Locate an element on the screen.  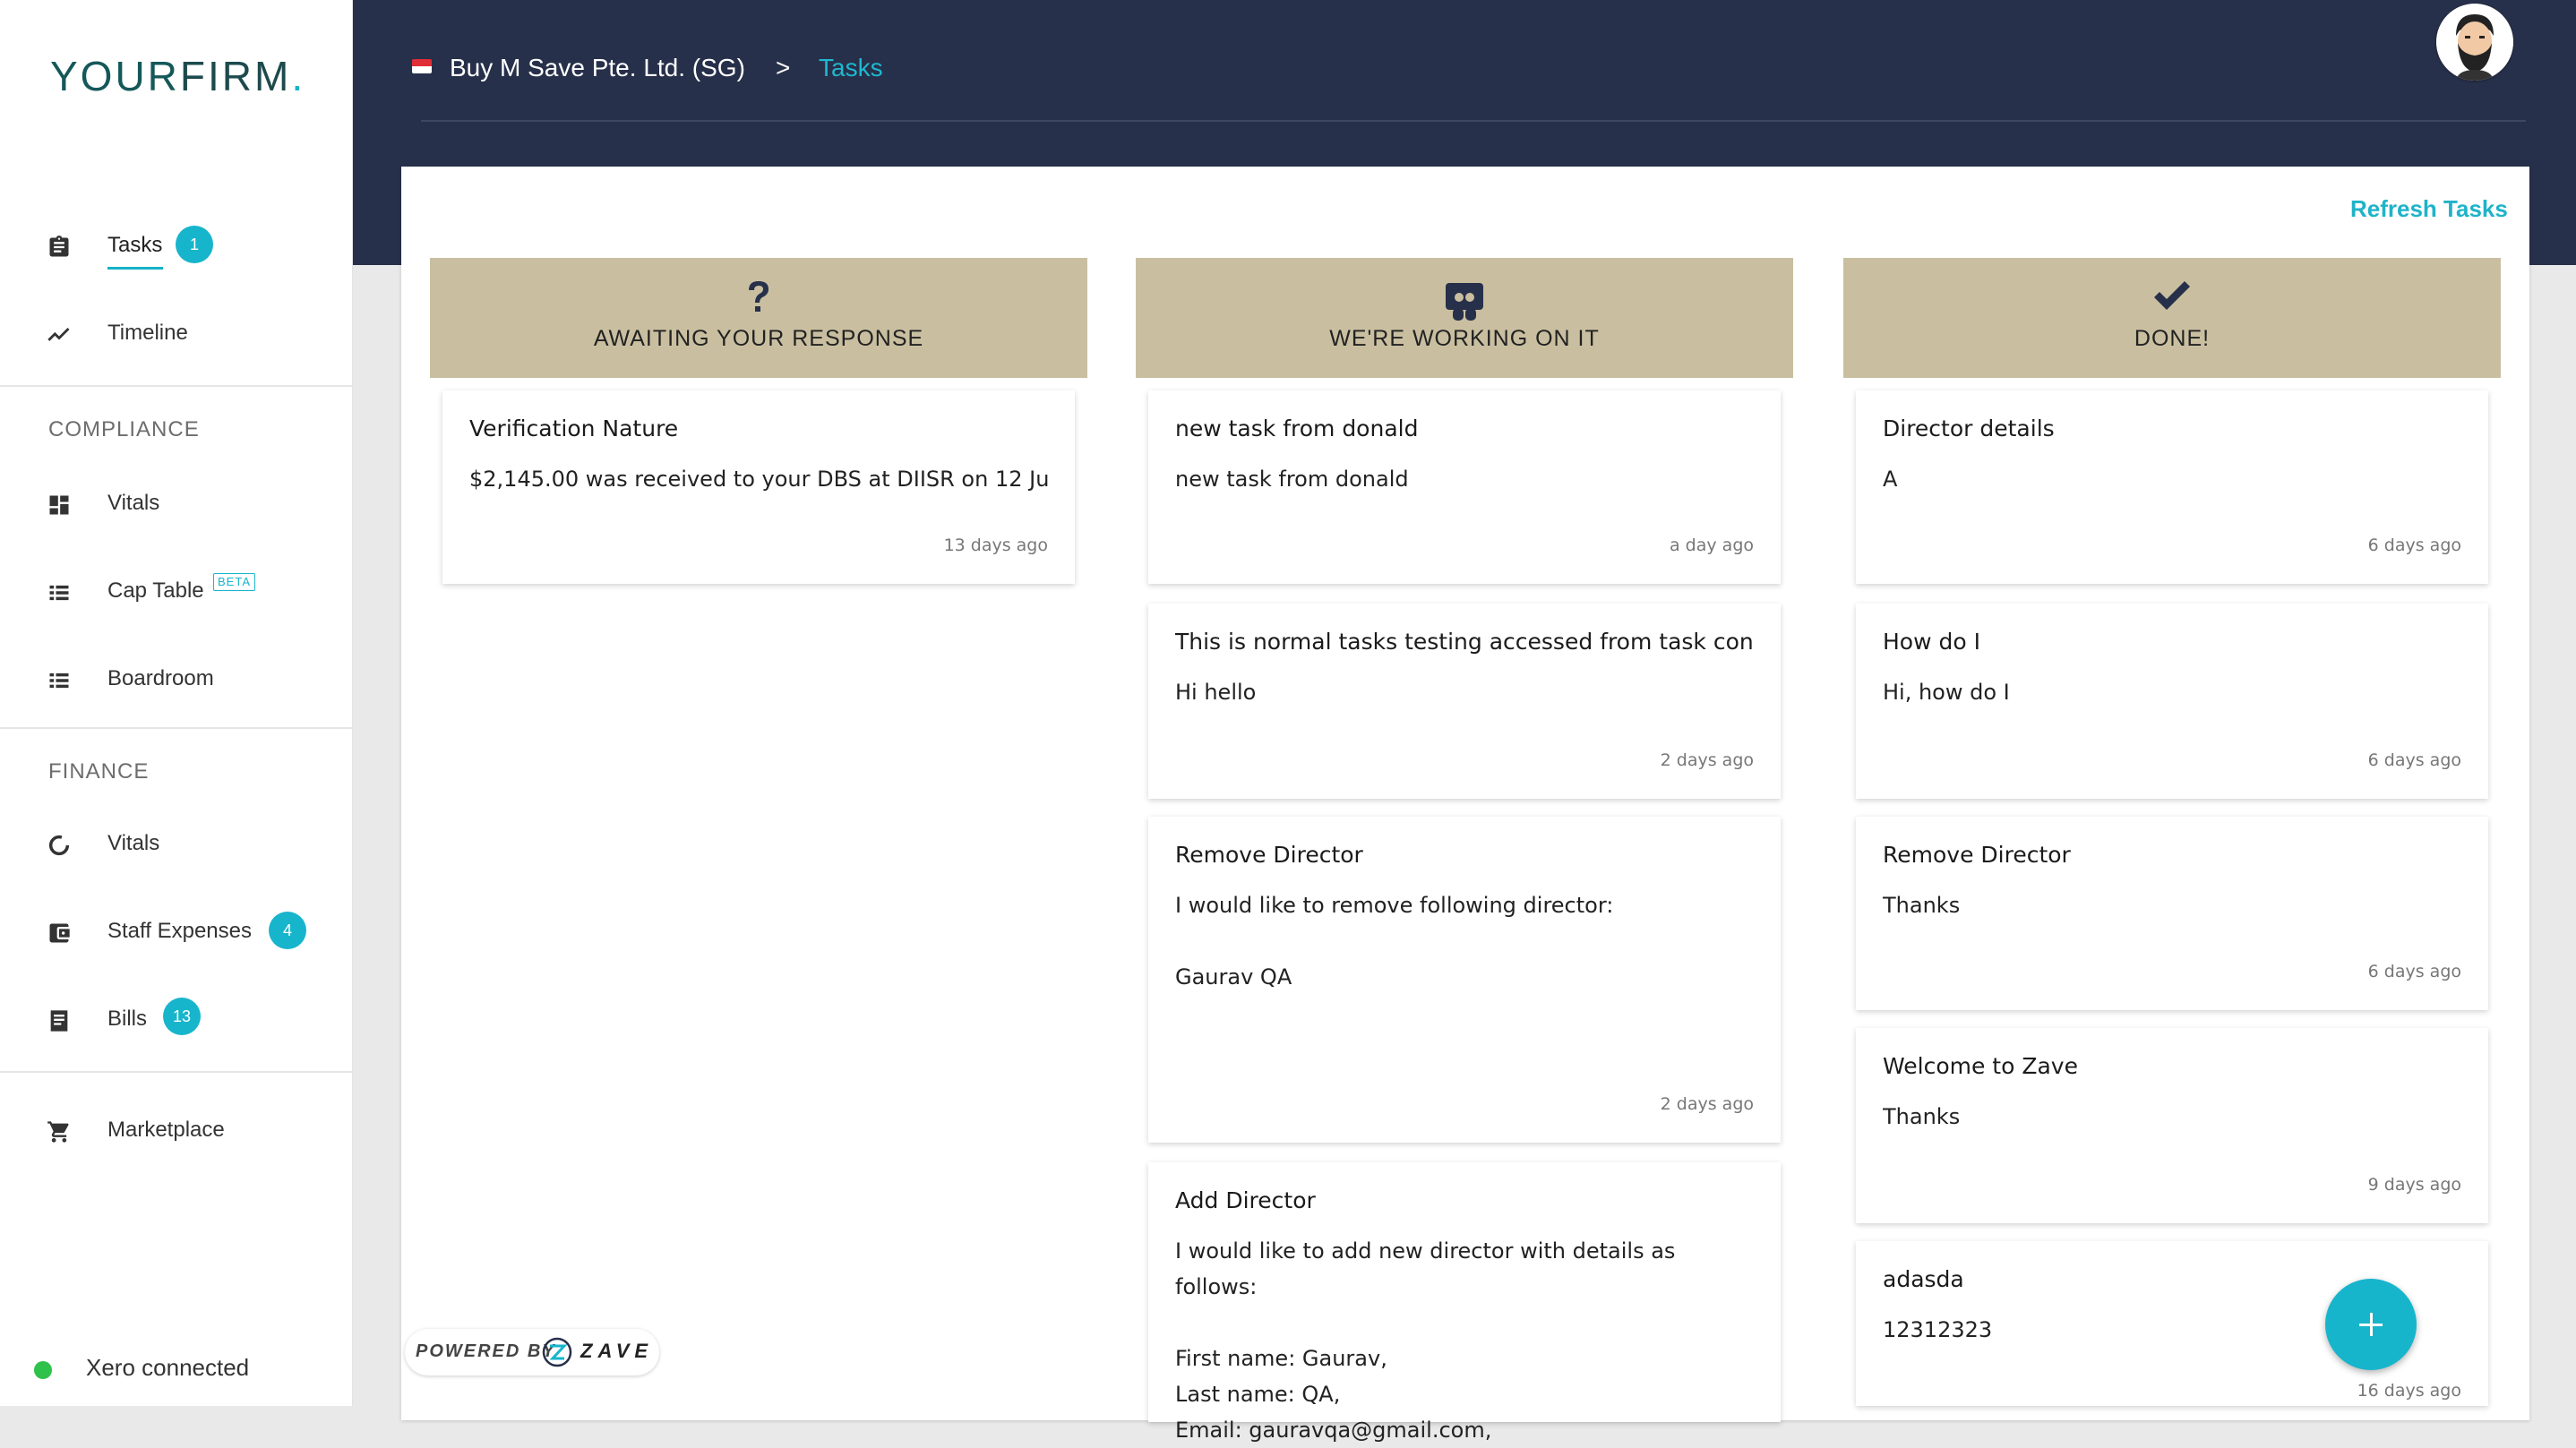
sidebar-item-tasks: Tasks 1 is located at coordinates (176, 245).